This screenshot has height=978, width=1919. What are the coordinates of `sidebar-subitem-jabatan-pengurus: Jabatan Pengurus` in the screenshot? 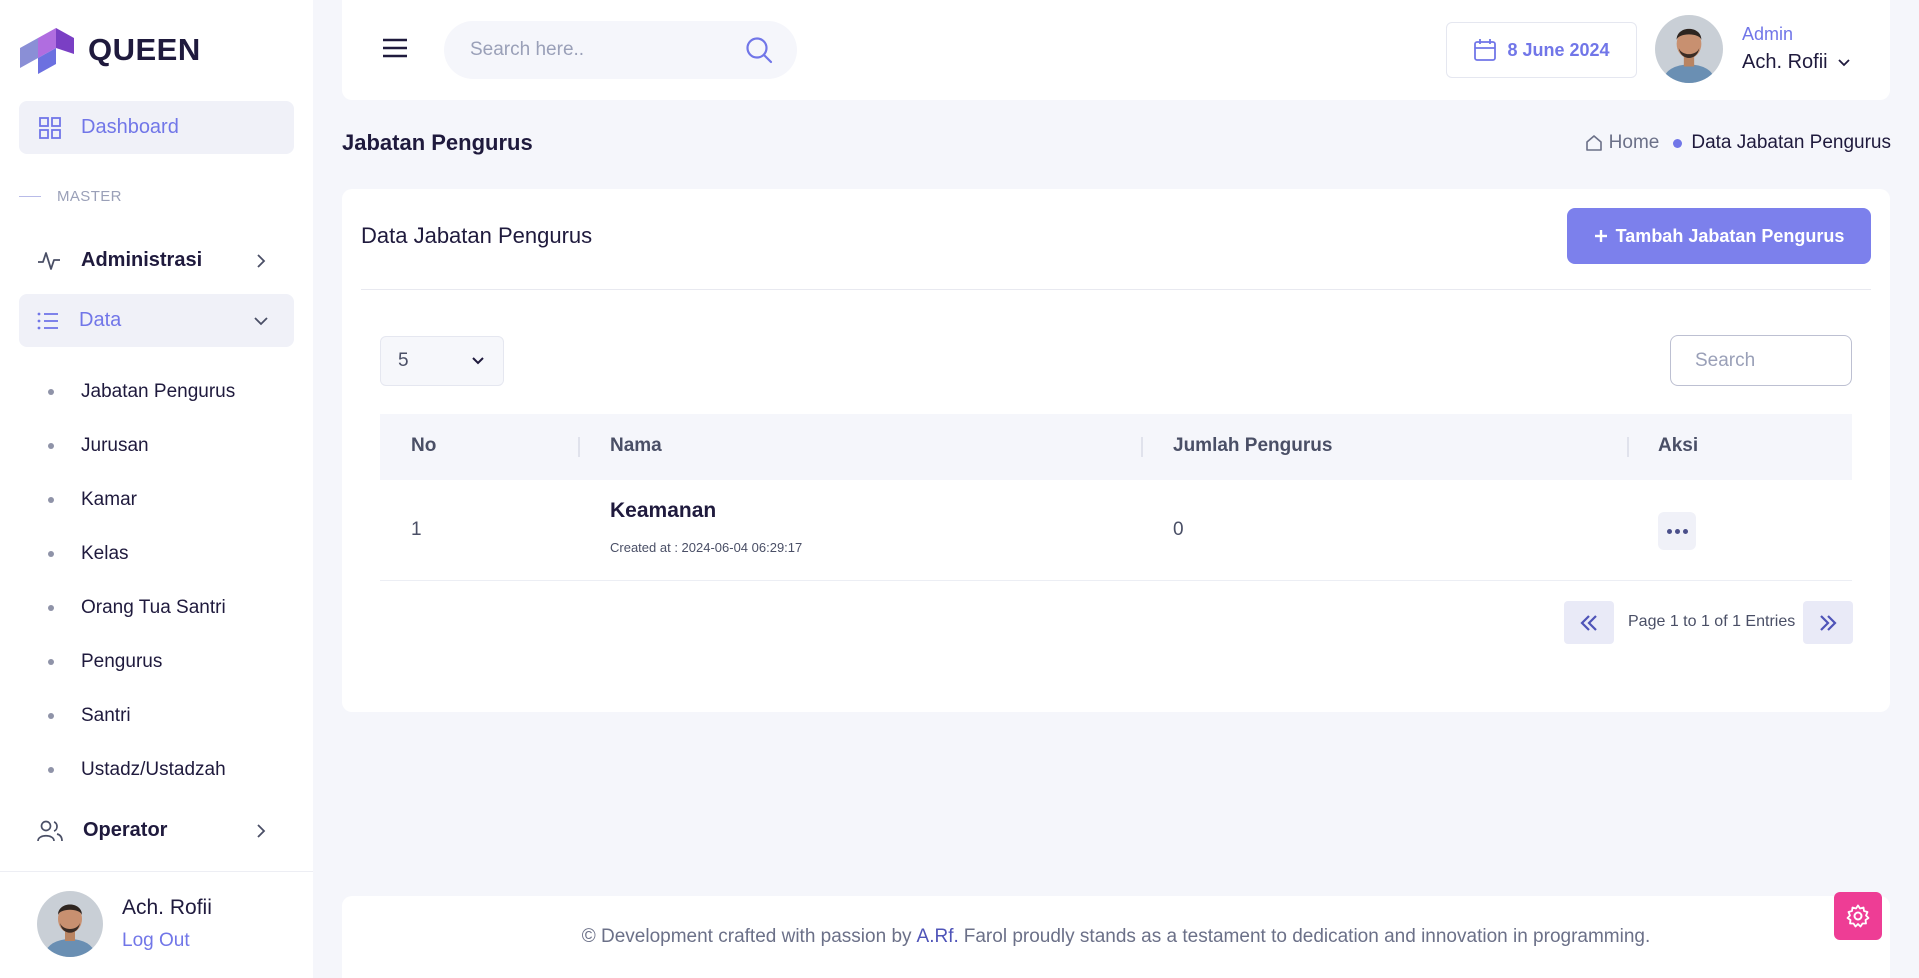 It's located at (141, 392).